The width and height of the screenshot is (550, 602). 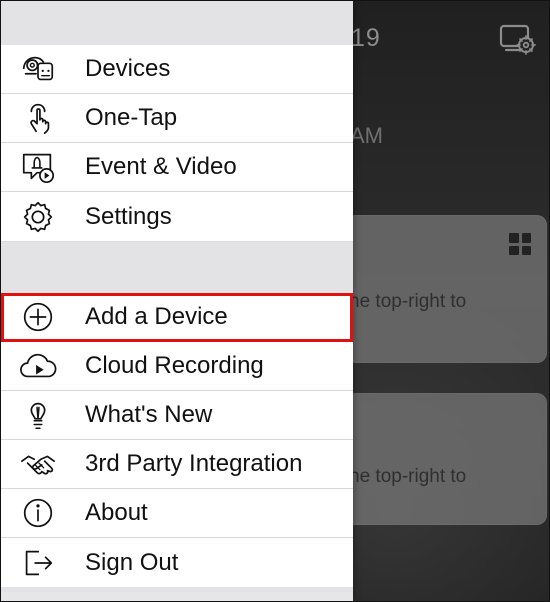 I want to click on info-icon, so click(x=38, y=513).